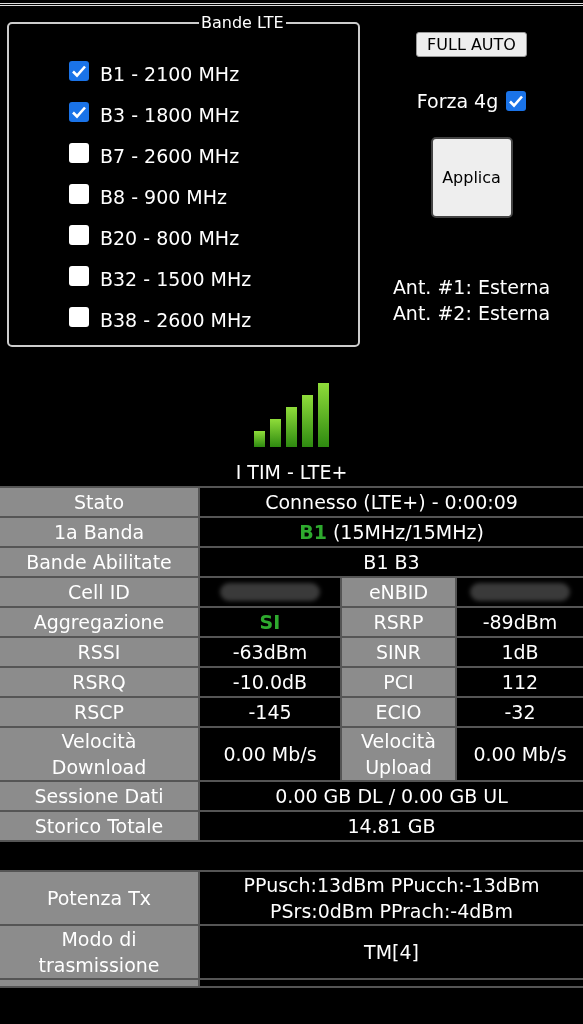 The image size is (583, 1024). I want to click on row-value: 0.00 GB DL / 0.00 GB UL, so click(391, 796).